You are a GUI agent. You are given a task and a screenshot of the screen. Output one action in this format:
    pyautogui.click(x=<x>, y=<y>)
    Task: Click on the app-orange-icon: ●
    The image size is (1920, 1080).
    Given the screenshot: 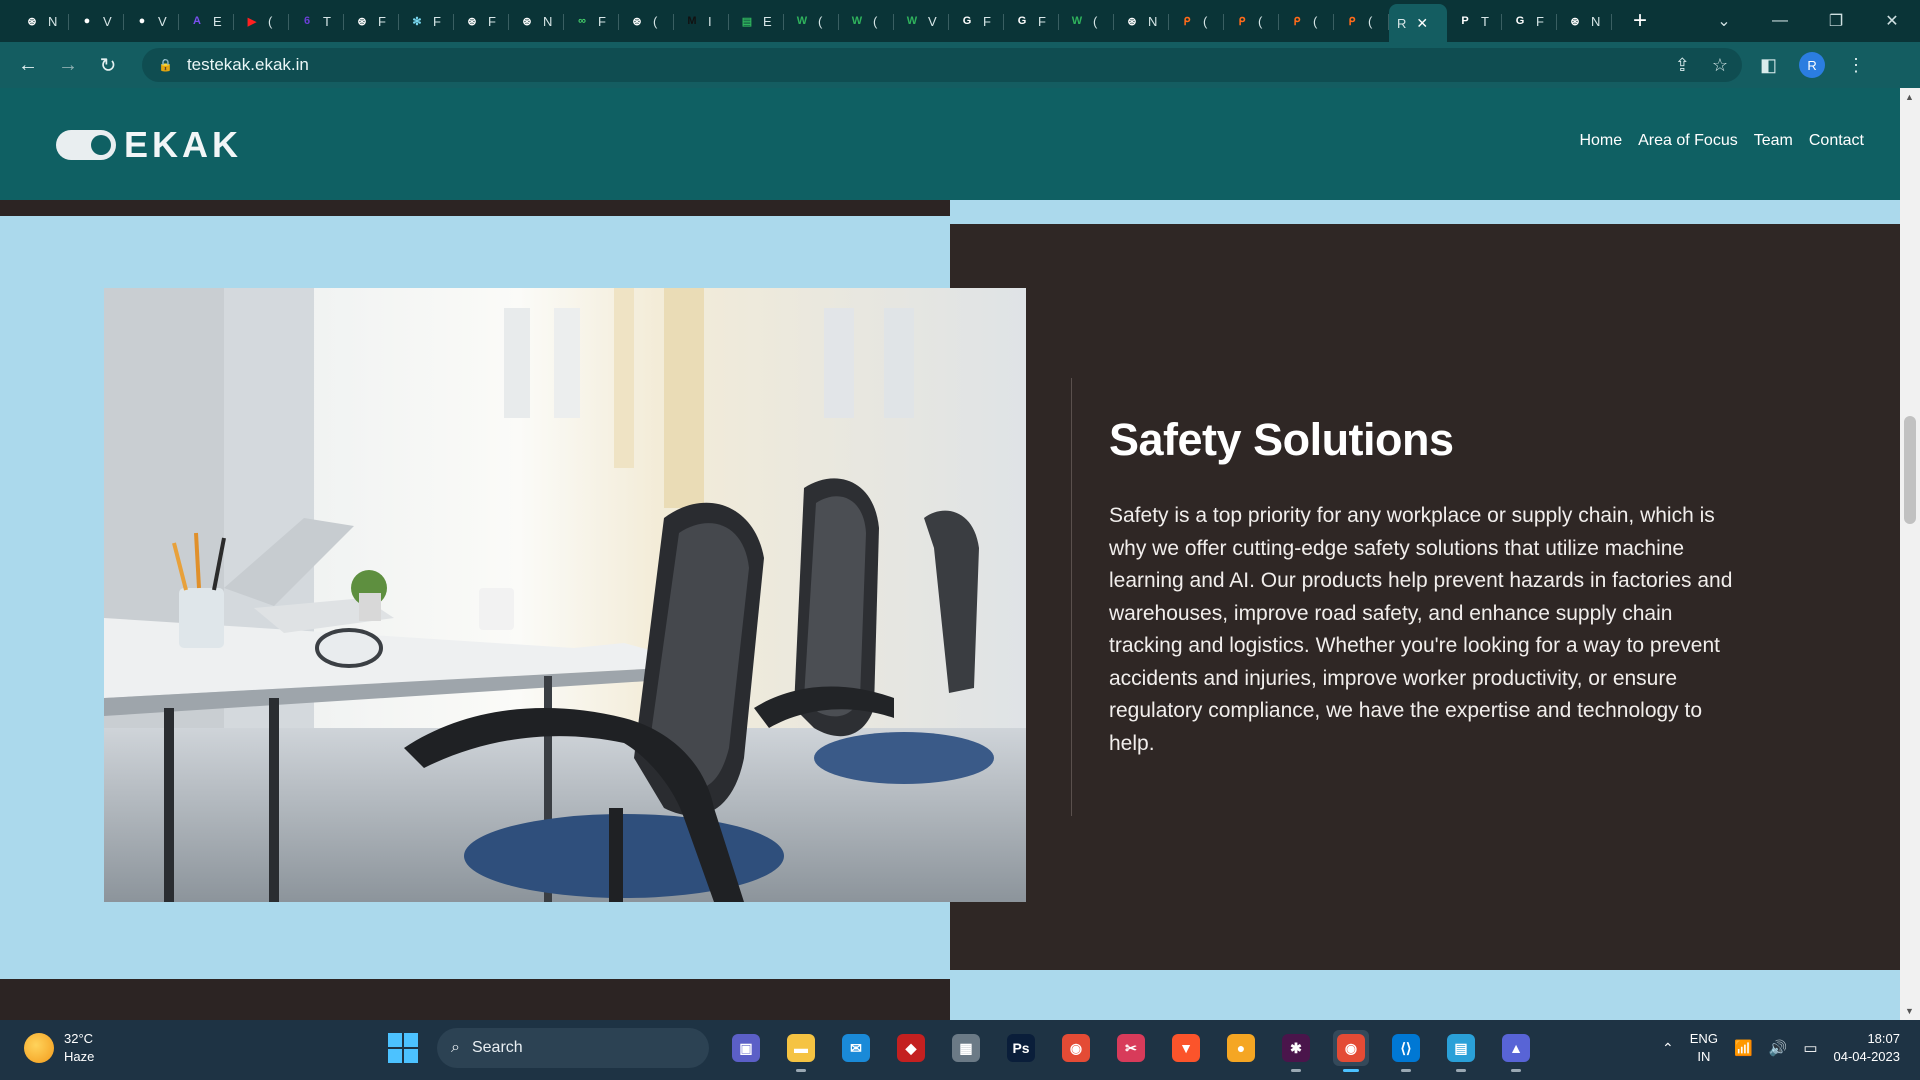 What is the action you would take?
    pyautogui.click(x=1241, y=1048)
    